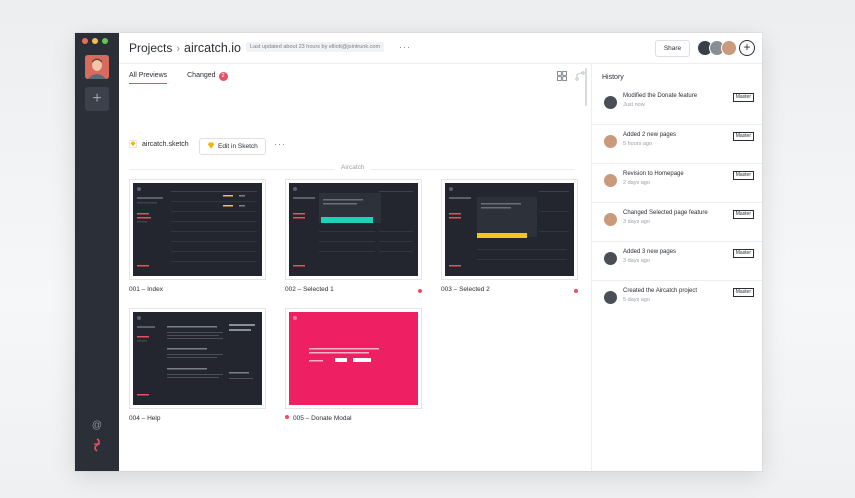 This screenshot has height=498, width=855. I want to click on artboard-card: 001 – Index, so click(197, 236).